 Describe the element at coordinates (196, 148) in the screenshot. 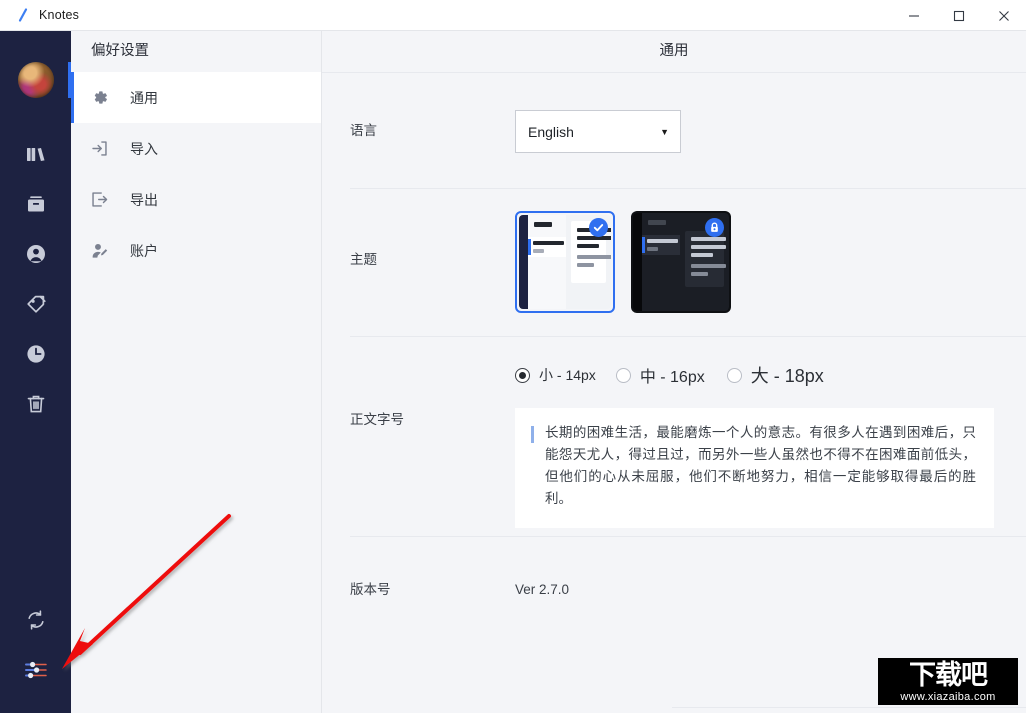

I see `sidebar-item-import: 导入` at that location.